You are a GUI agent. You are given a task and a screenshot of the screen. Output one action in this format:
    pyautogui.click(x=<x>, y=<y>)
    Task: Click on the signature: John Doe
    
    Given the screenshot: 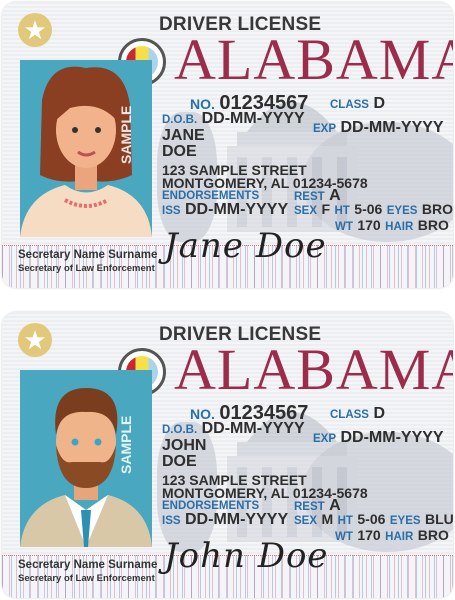 What is the action you would take?
    pyautogui.click(x=246, y=556)
    